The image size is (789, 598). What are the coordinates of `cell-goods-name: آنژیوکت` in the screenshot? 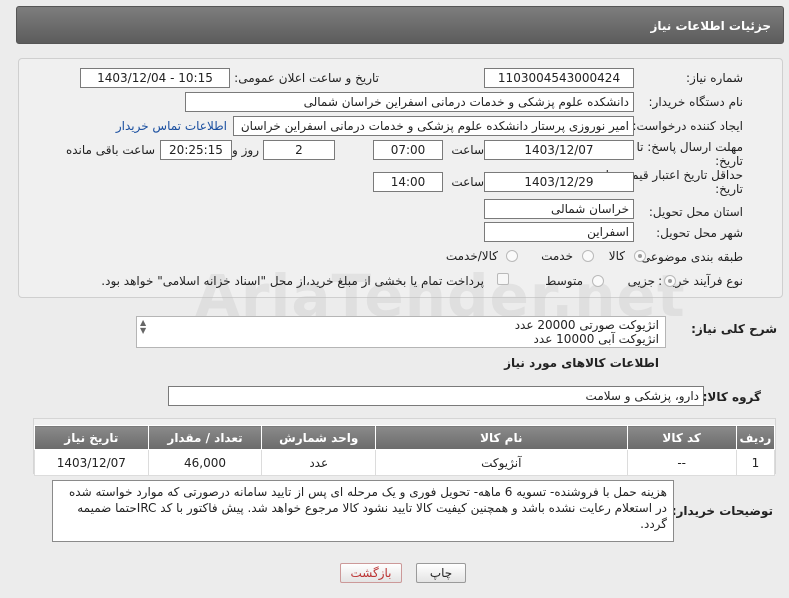 It's located at (501, 462).